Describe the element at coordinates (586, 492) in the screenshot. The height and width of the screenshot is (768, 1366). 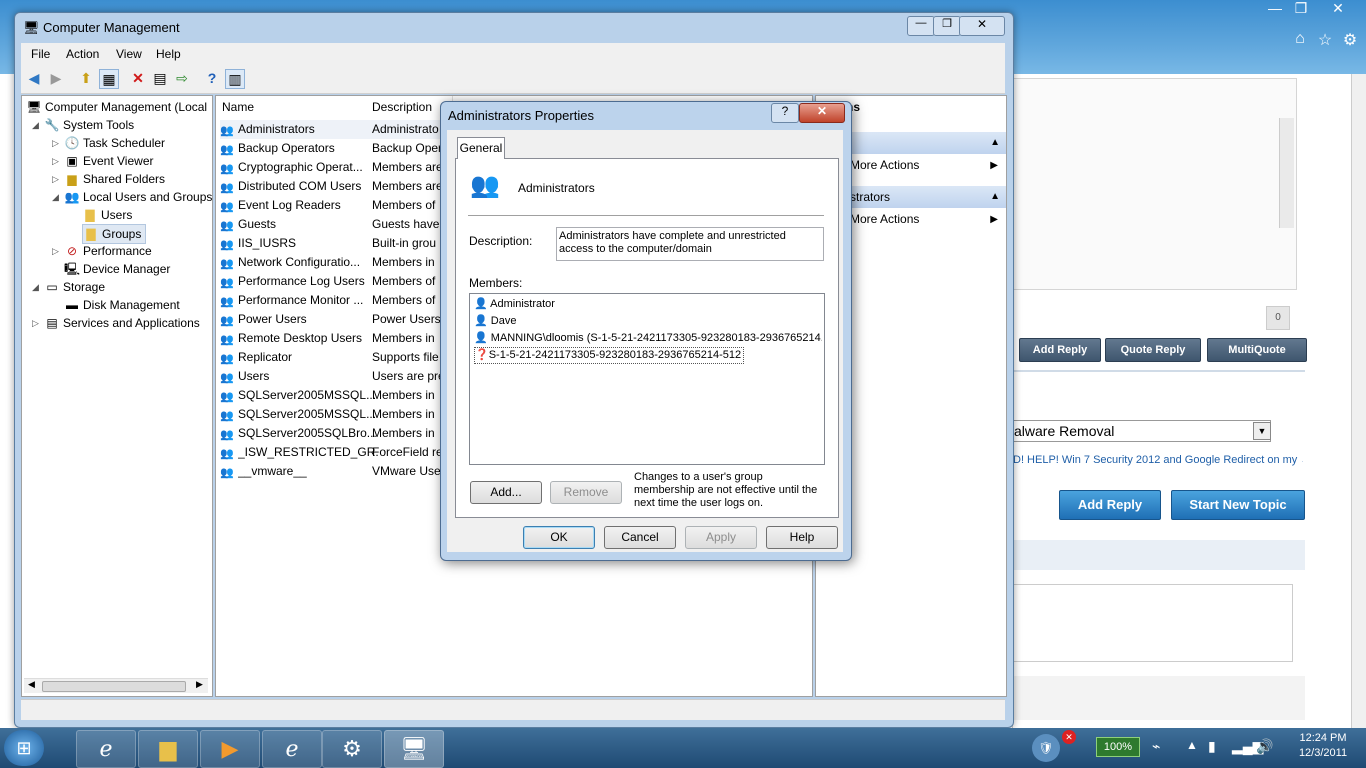
I see `remove-button: Remove` at that location.